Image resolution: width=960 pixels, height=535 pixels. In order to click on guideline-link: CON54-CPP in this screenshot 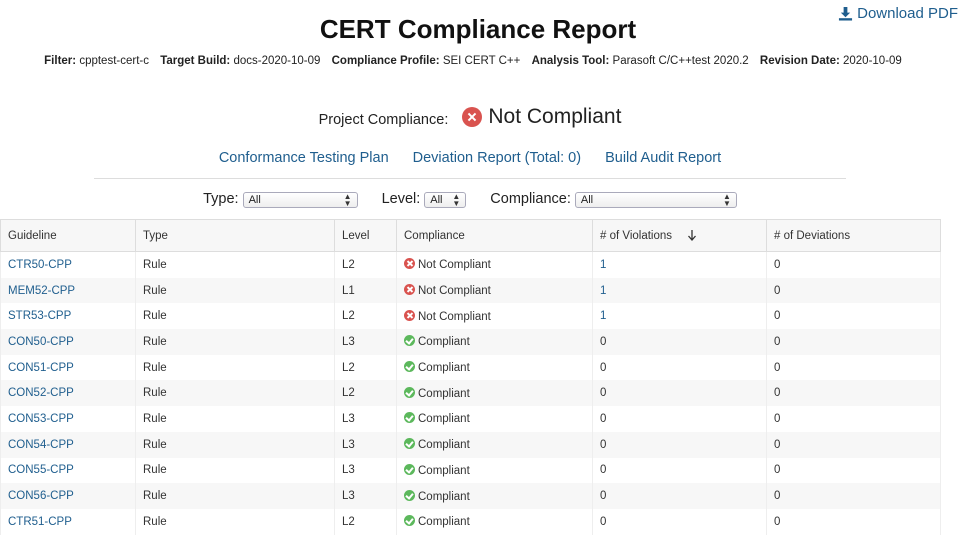, I will do `click(41, 445)`.